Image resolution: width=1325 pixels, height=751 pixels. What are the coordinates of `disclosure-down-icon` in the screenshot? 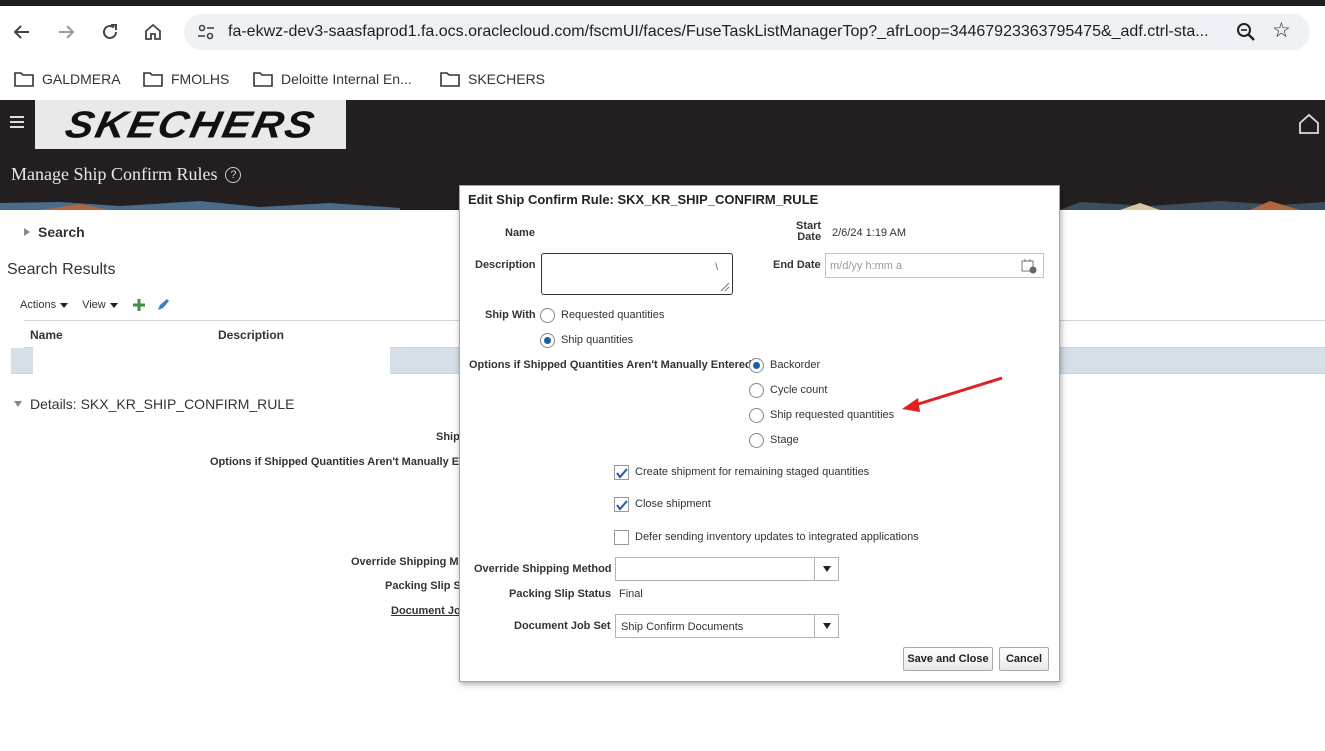 It's located at (18, 404).